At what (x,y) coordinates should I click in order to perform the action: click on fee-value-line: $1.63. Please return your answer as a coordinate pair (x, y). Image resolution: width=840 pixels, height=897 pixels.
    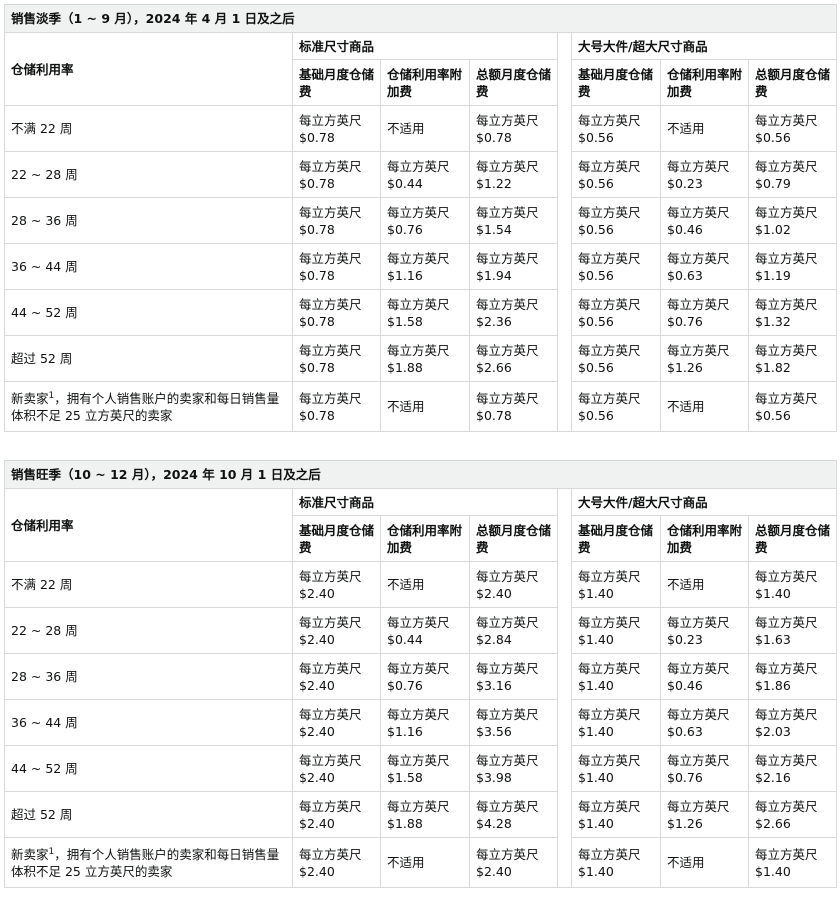
    Looking at the image, I should click on (773, 639).